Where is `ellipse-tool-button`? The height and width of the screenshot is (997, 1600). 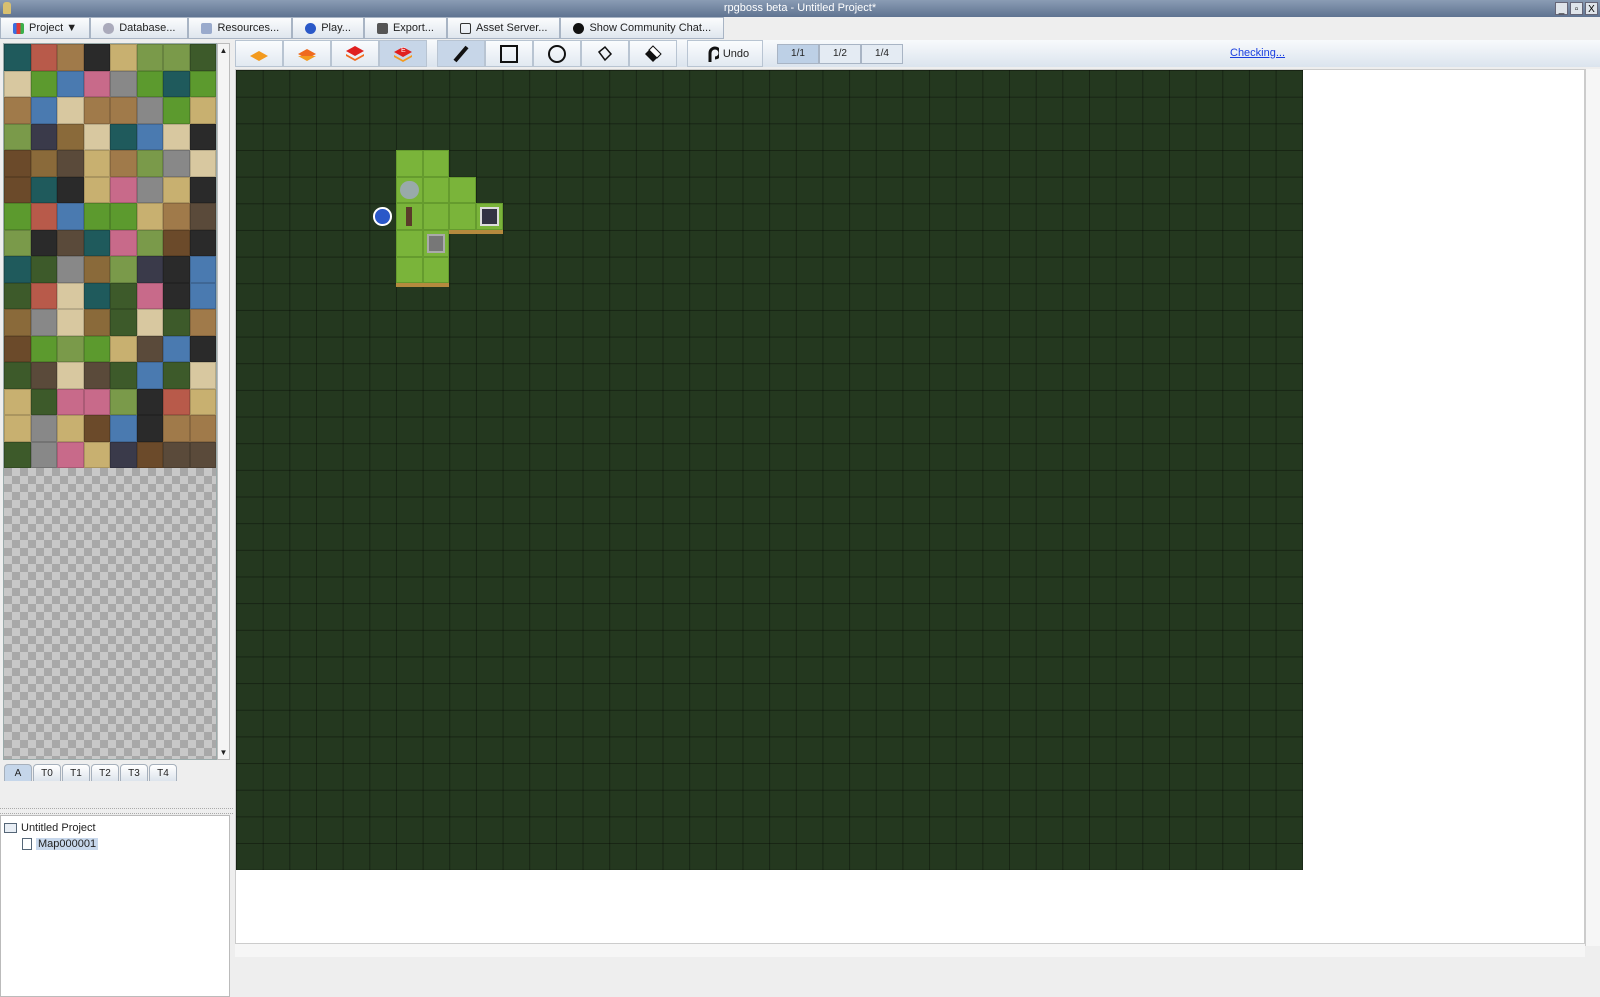 ellipse-tool-button is located at coordinates (557, 53).